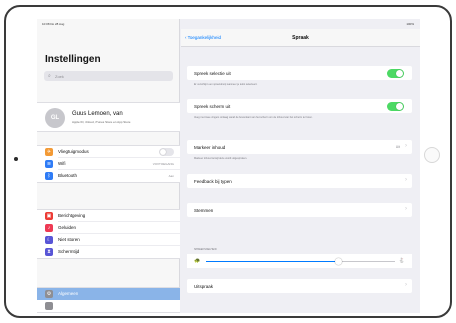  I want to click on highlight-content-label: Markeer inhoud, so click(210, 147).